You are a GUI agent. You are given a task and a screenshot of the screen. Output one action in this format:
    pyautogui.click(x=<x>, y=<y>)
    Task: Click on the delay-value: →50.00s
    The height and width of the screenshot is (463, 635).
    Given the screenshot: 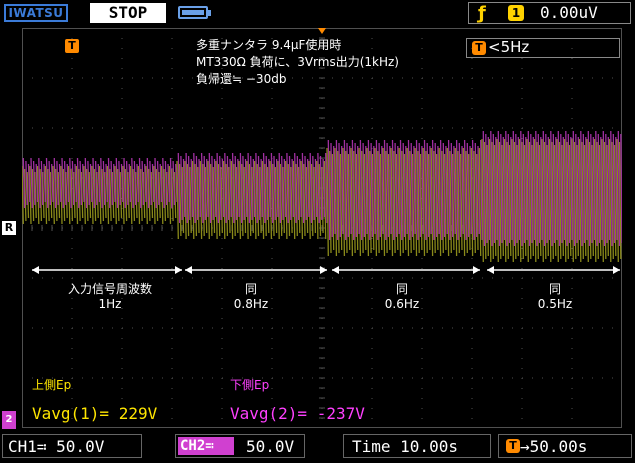 What is the action you would take?
    pyautogui.click(x=554, y=446)
    